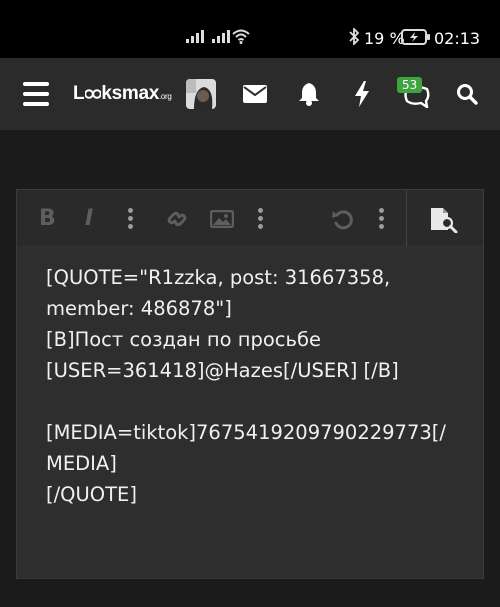 The height and width of the screenshot is (607, 500). I want to click on envelope-icon, so click(255, 94).